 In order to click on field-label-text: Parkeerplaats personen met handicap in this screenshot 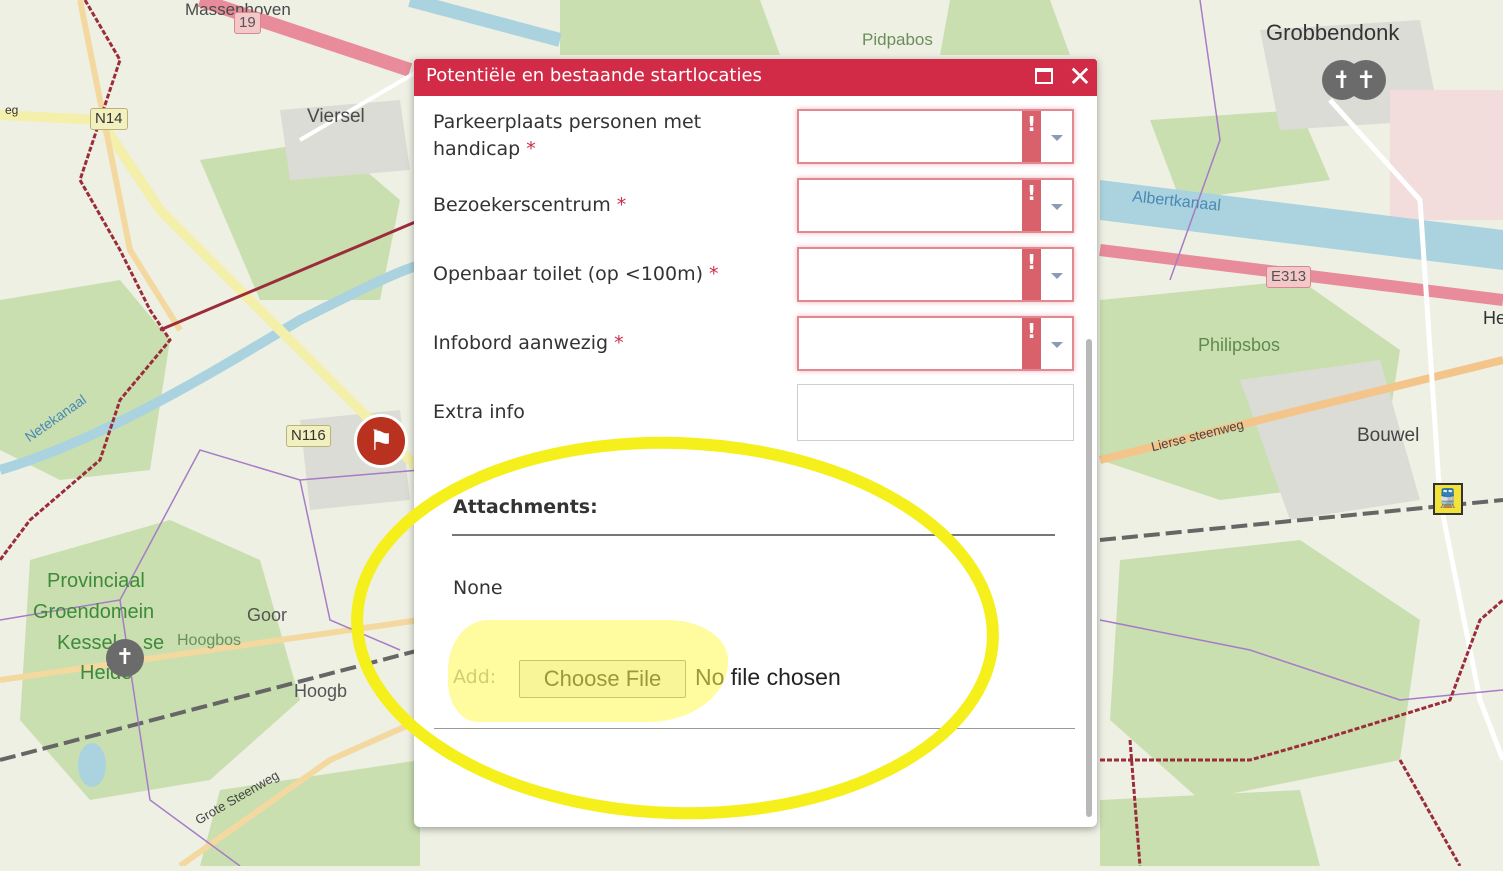, I will do `click(567, 135)`.